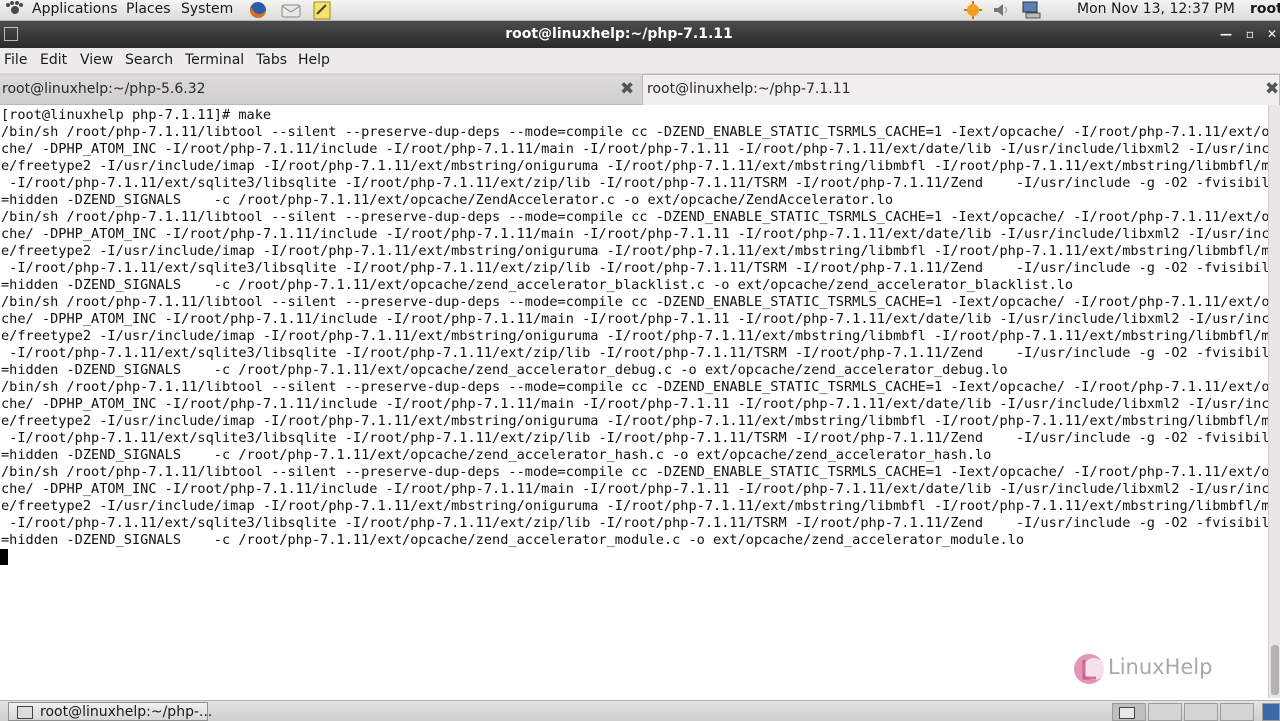 The height and width of the screenshot is (721, 1280). Describe the element at coordinates (961, 89) in the screenshot. I see `tab-php-7-1-11: root@linuxhelp:~/php-7.1.11 ✖` at that location.